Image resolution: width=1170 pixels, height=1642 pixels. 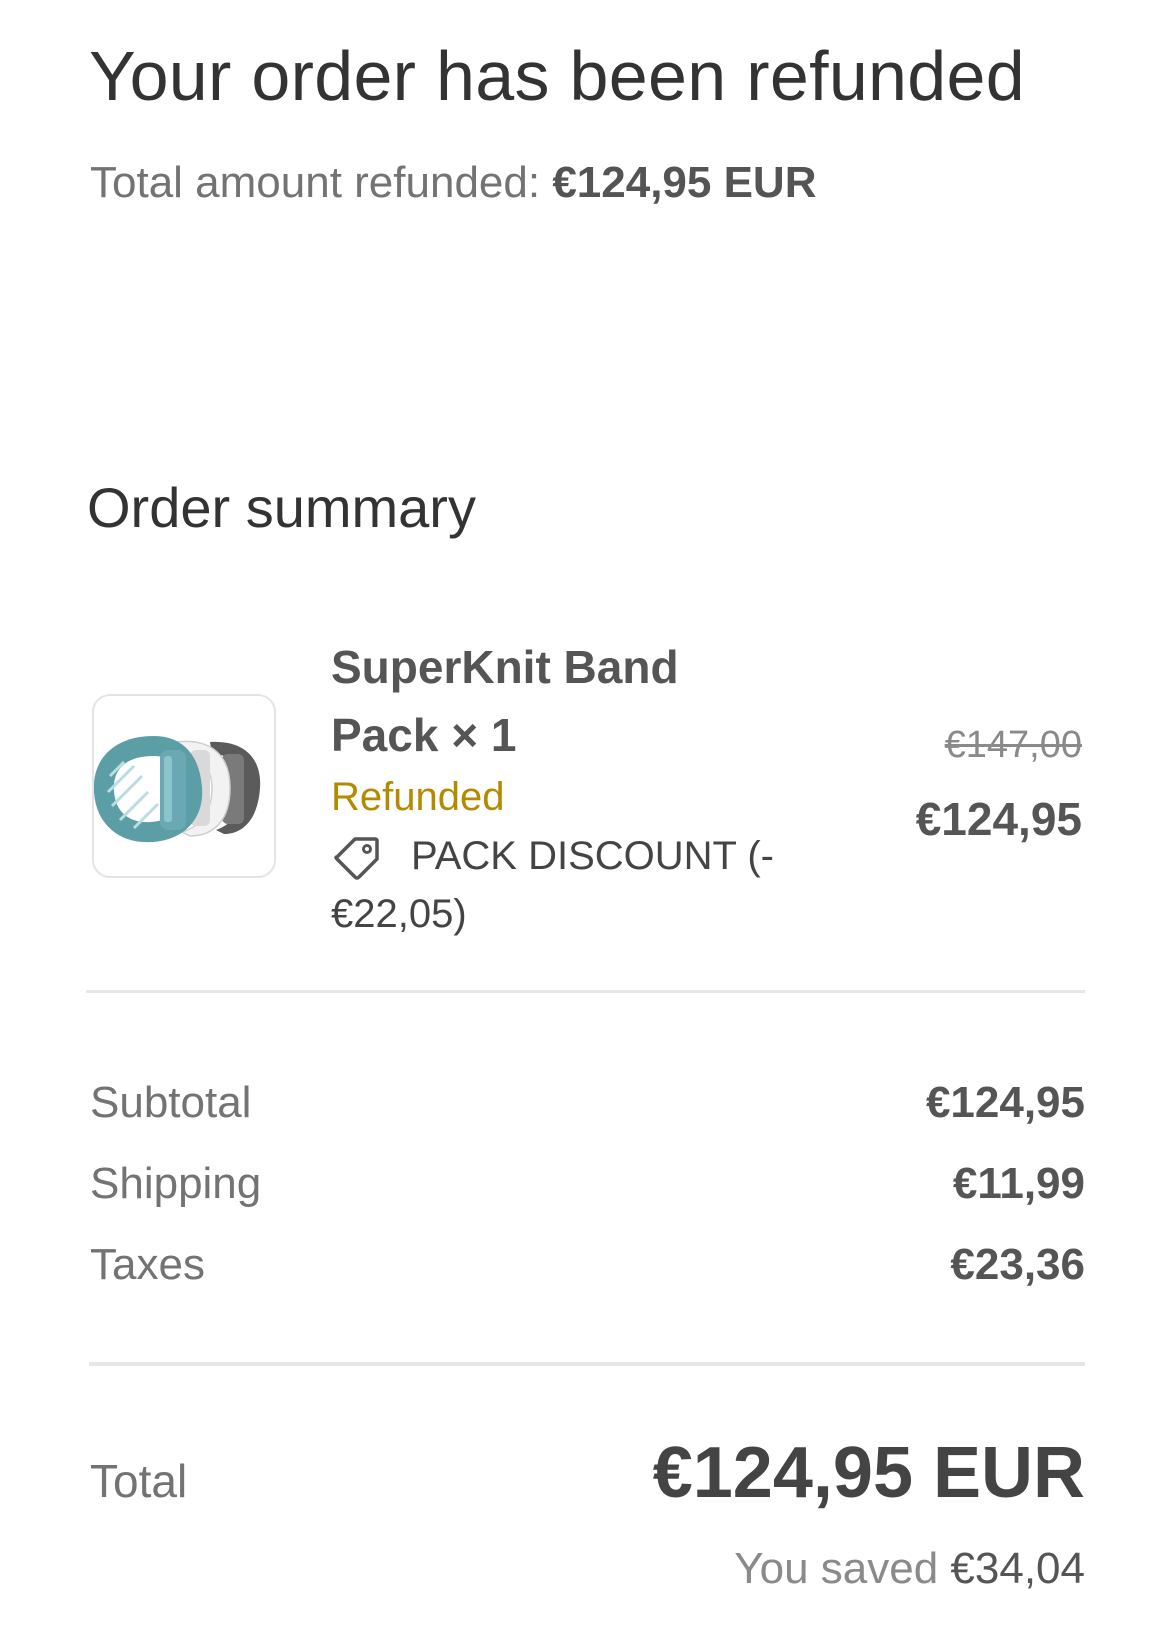 What do you see at coordinates (541, 701) in the screenshot?
I see `product-name: SuperKnit Band Pack × 1` at bounding box center [541, 701].